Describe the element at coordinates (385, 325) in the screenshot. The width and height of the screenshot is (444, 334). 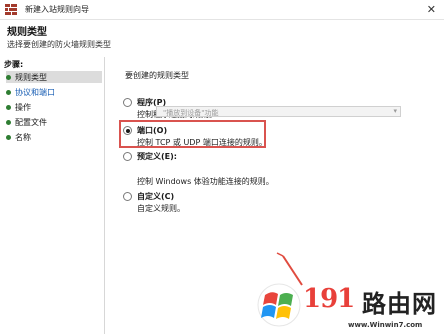
I see `watermark-url: www.Winwin7.com` at that location.